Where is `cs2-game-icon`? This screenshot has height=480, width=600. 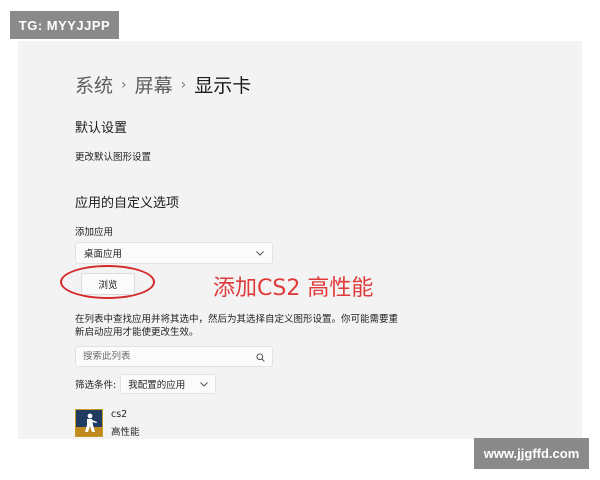
cs2-game-icon is located at coordinates (89, 423).